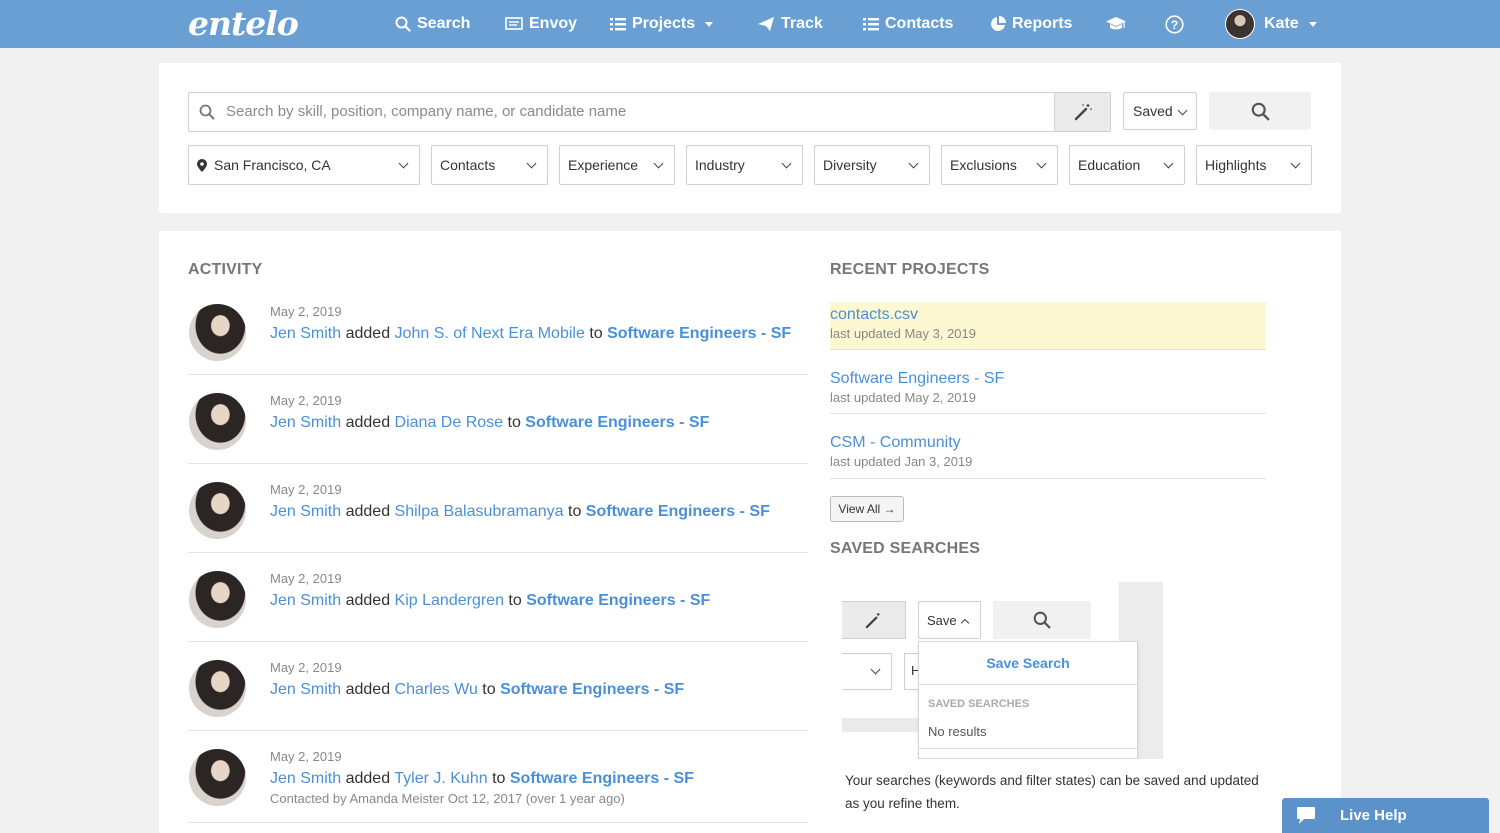 The image size is (1500, 833). I want to click on project-item: CSM - Community last updated Jan 3, 2019, so click(1048, 446).